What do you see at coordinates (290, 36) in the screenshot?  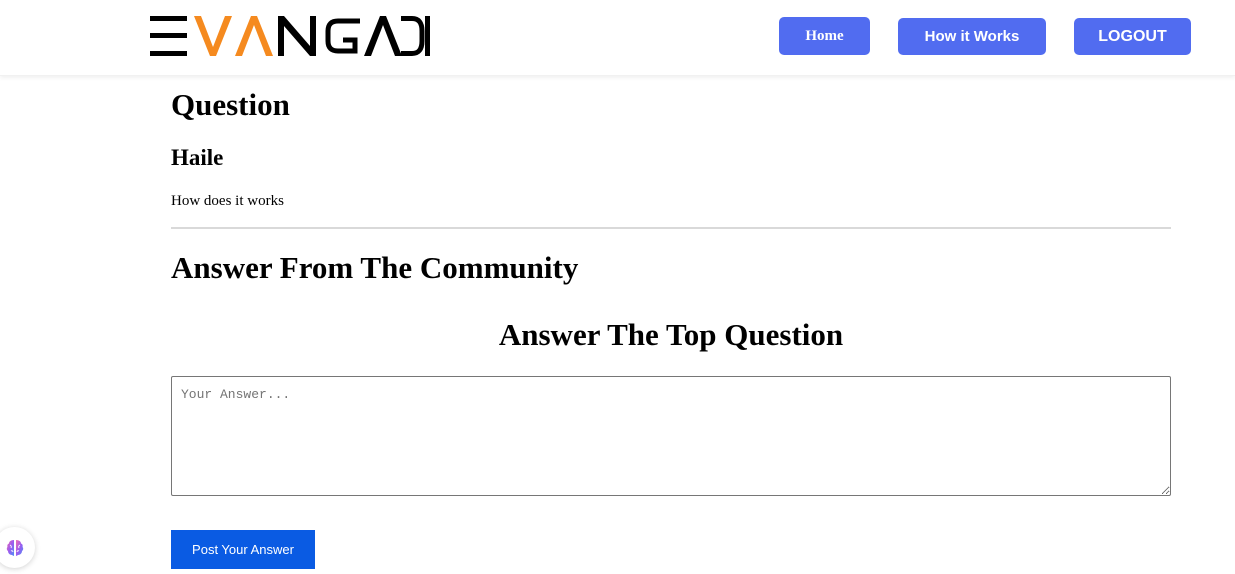 I see `evangadi-logo` at bounding box center [290, 36].